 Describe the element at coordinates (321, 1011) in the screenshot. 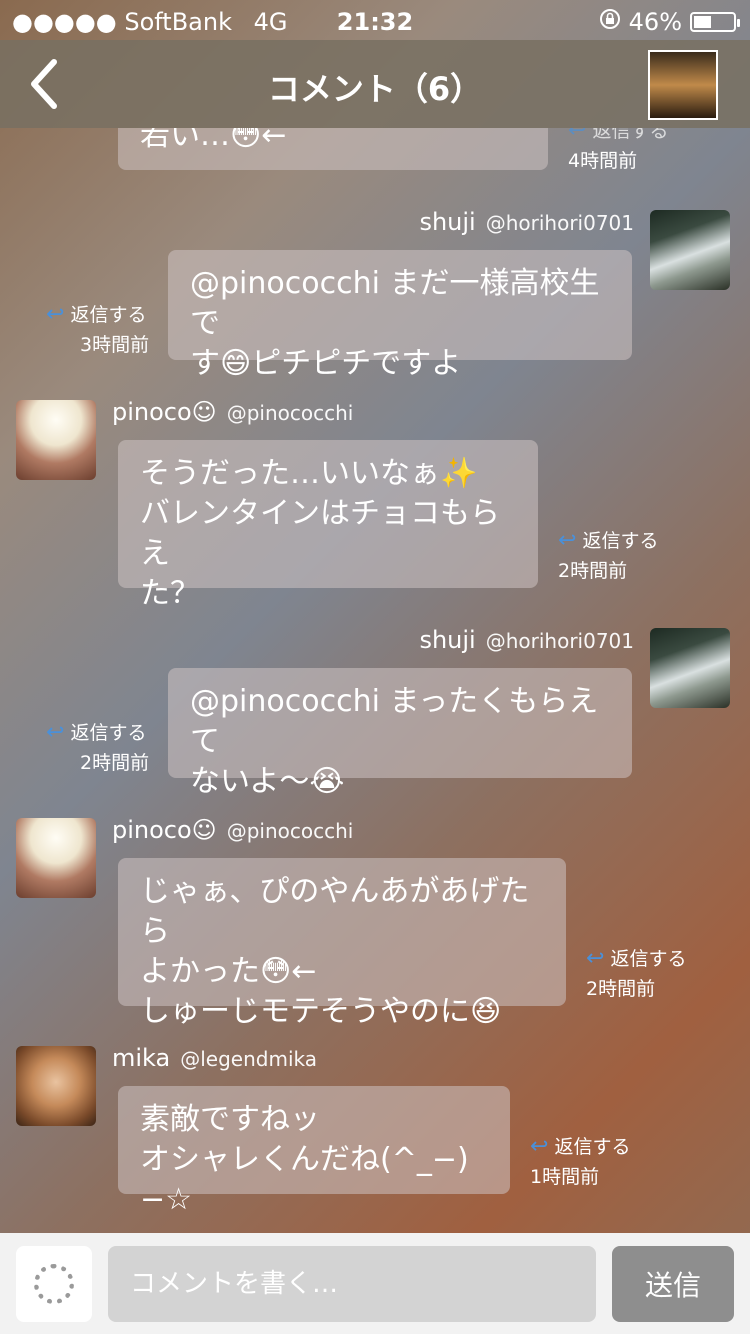

I see `comment-text-line: しゅーじモテそうやのに😆` at that location.